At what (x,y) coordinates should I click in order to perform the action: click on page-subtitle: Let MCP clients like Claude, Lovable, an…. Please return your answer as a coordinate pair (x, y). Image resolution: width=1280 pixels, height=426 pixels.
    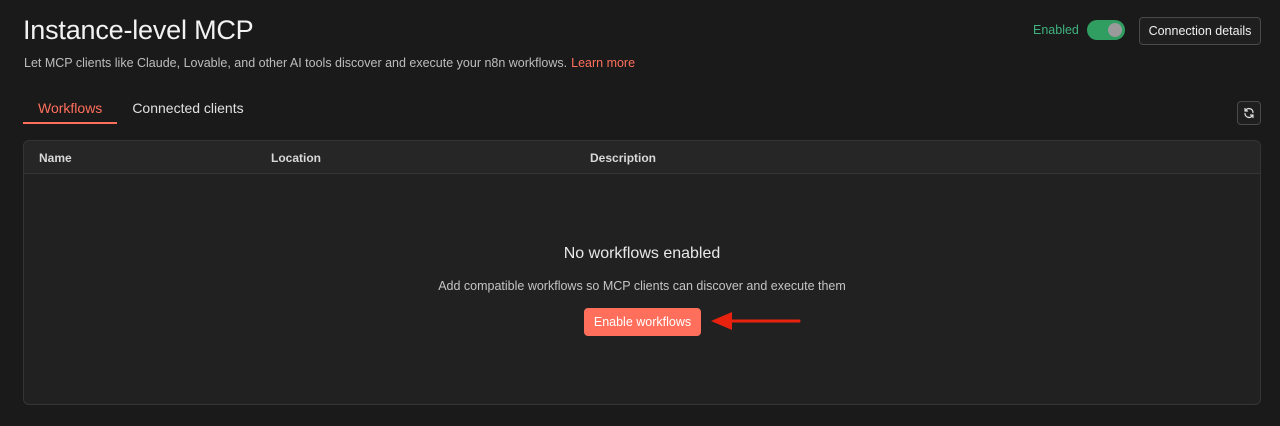
    Looking at the image, I should click on (329, 63).